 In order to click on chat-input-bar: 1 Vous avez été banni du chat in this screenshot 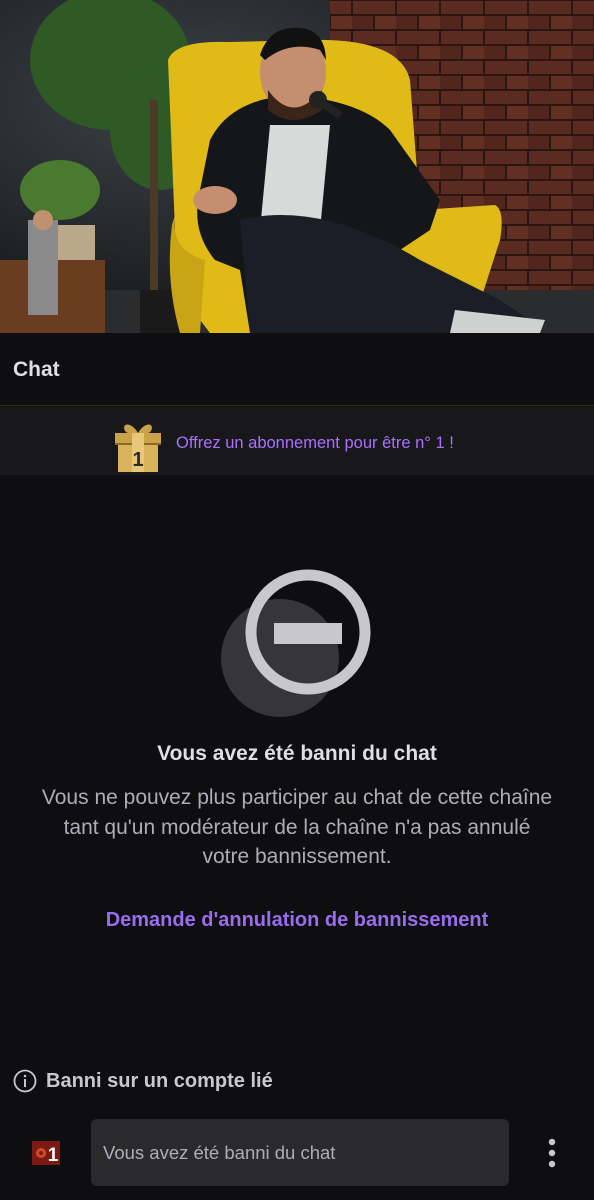, I will do `click(297, 1155)`.